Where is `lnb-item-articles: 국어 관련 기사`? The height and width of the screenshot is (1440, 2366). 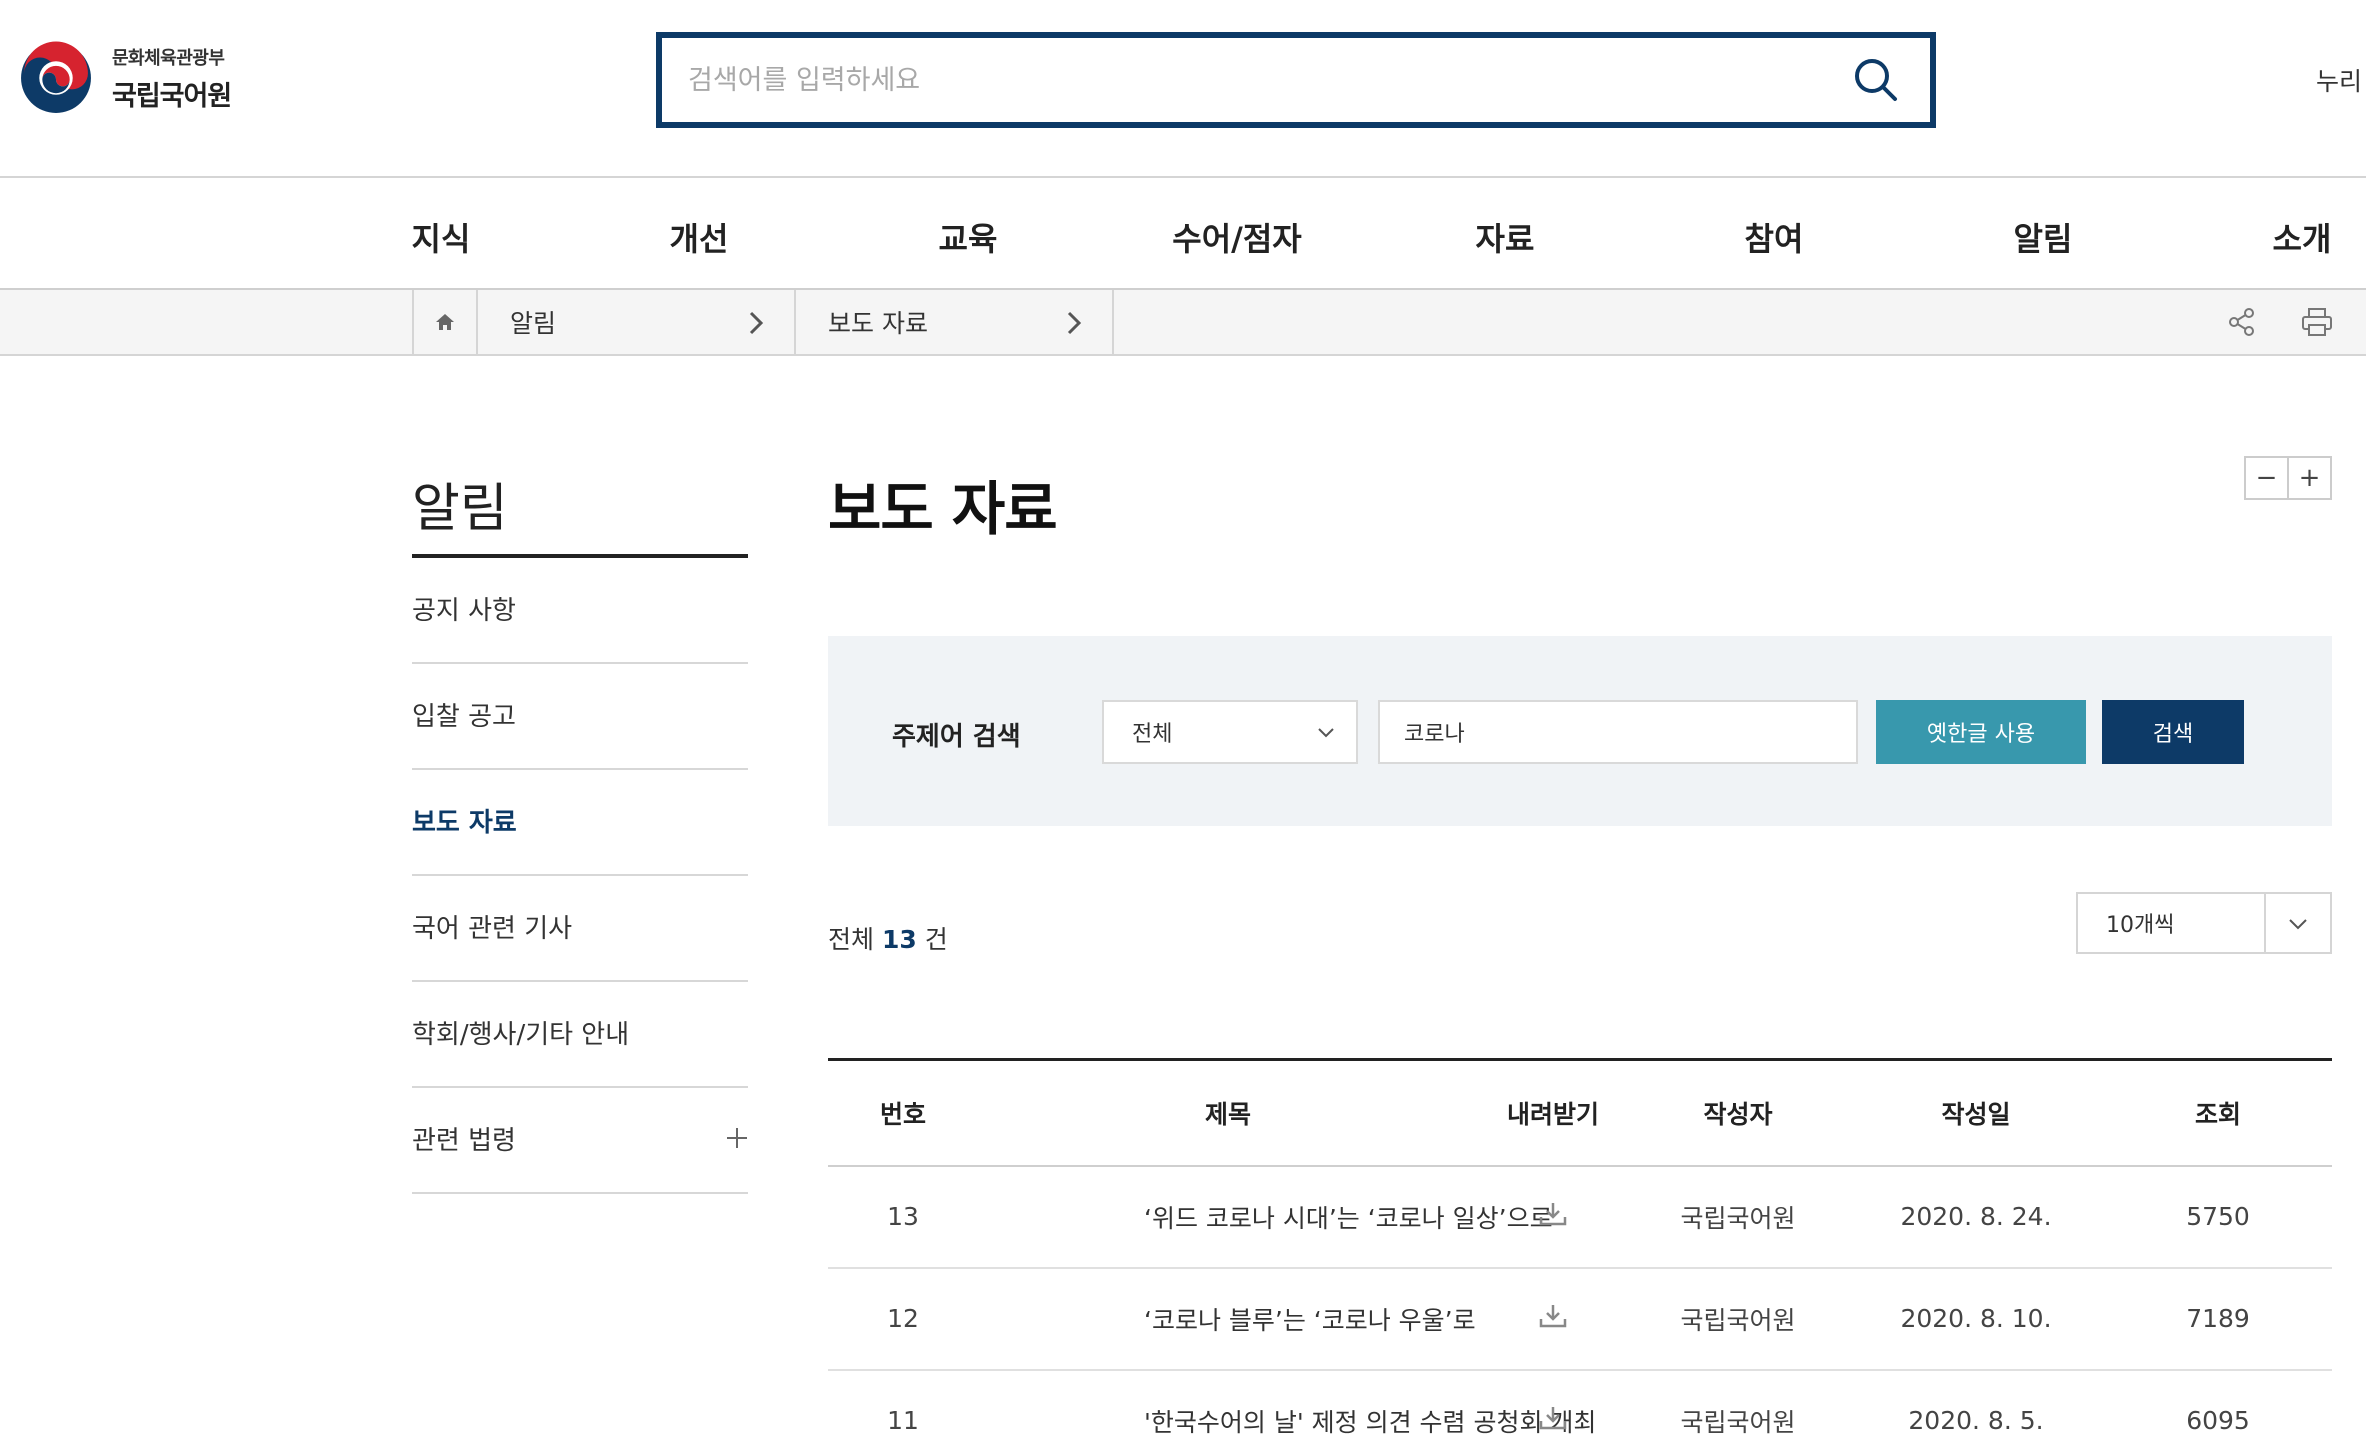 lnb-item-articles: 국어 관련 기사 is located at coordinates (580, 929).